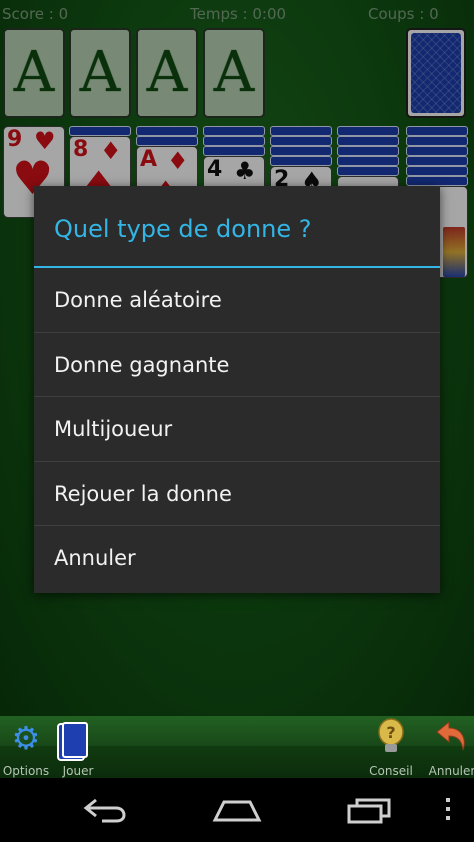 Image resolution: width=474 pixels, height=842 pixels. I want to click on option-winning-deal: Donne gagnante, so click(237, 365).